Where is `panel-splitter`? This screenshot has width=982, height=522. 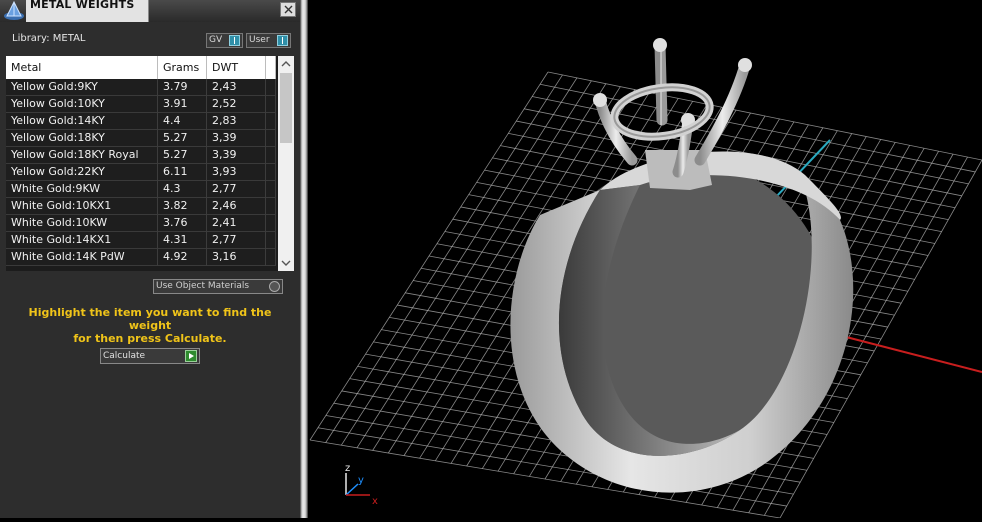
panel-splitter is located at coordinates (304, 259).